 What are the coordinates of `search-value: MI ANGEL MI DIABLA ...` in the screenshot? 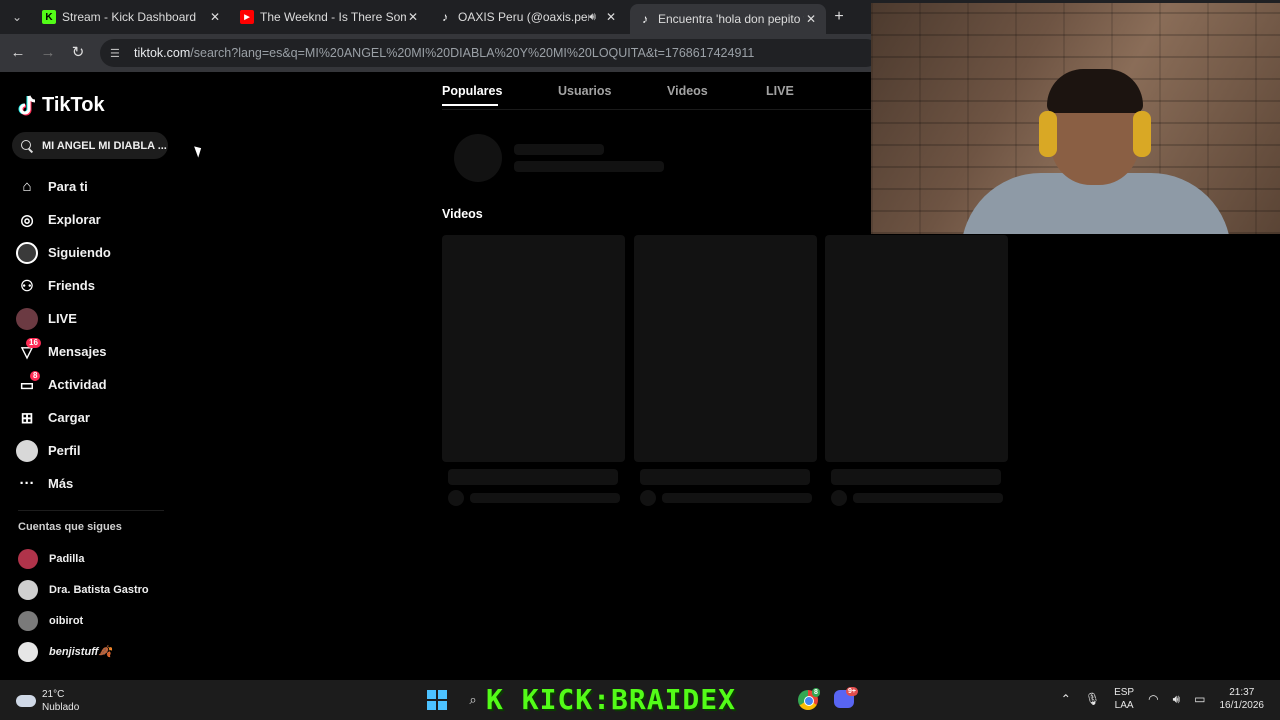 It's located at (104, 145).